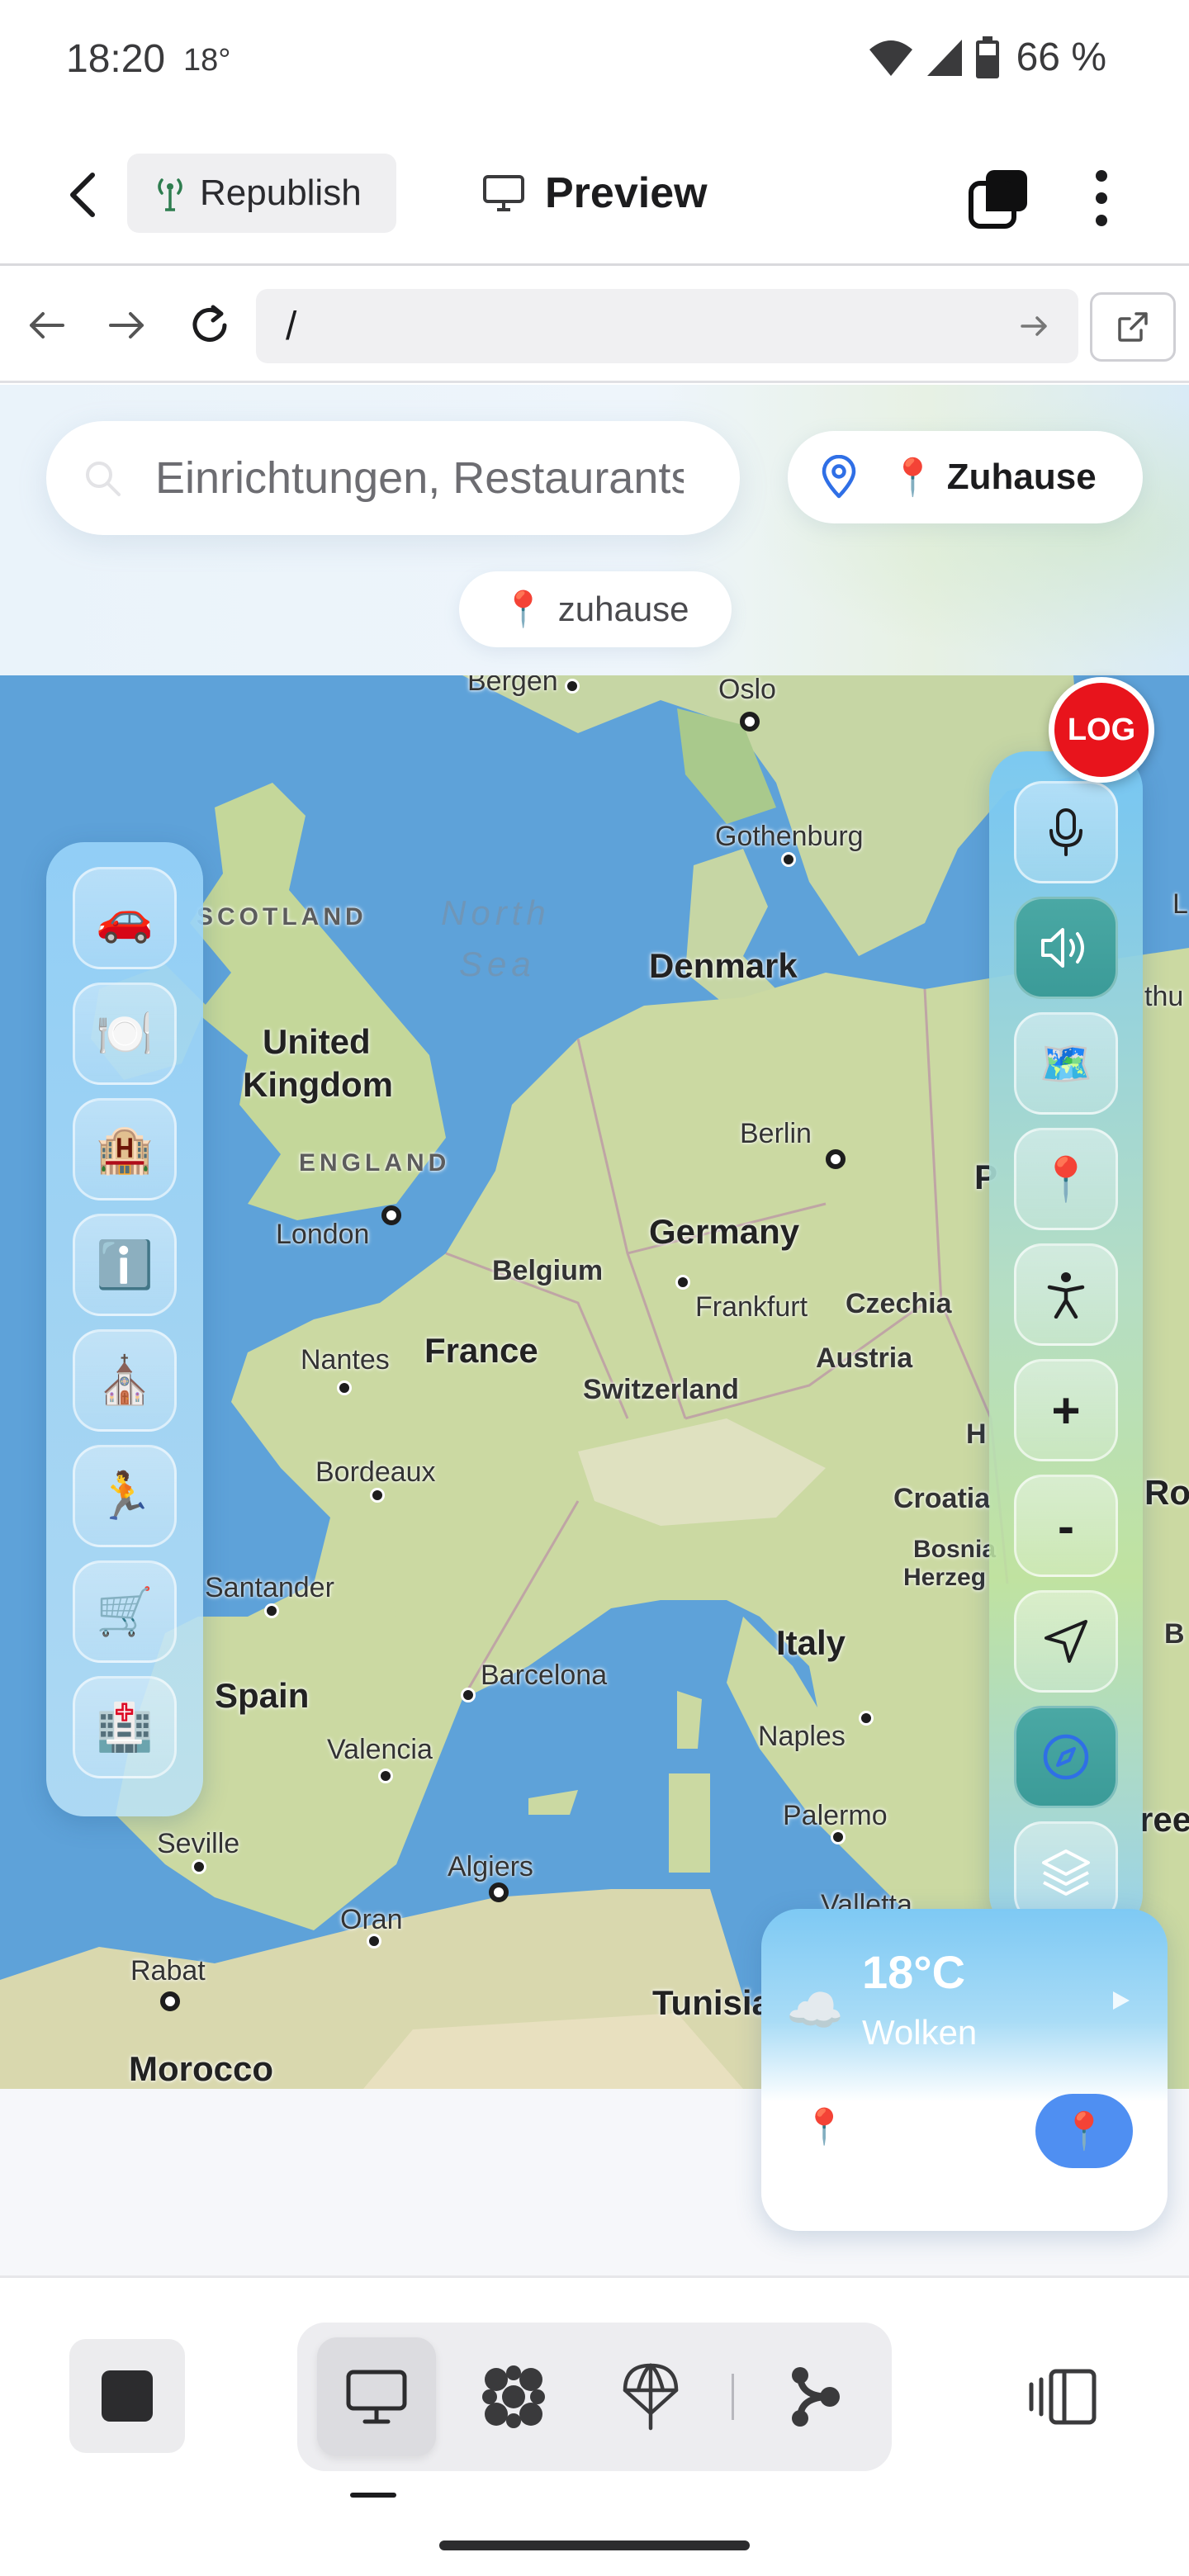  Describe the element at coordinates (661, 1389) in the screenshot. I see `map-label-country: Switzerland` at that location.